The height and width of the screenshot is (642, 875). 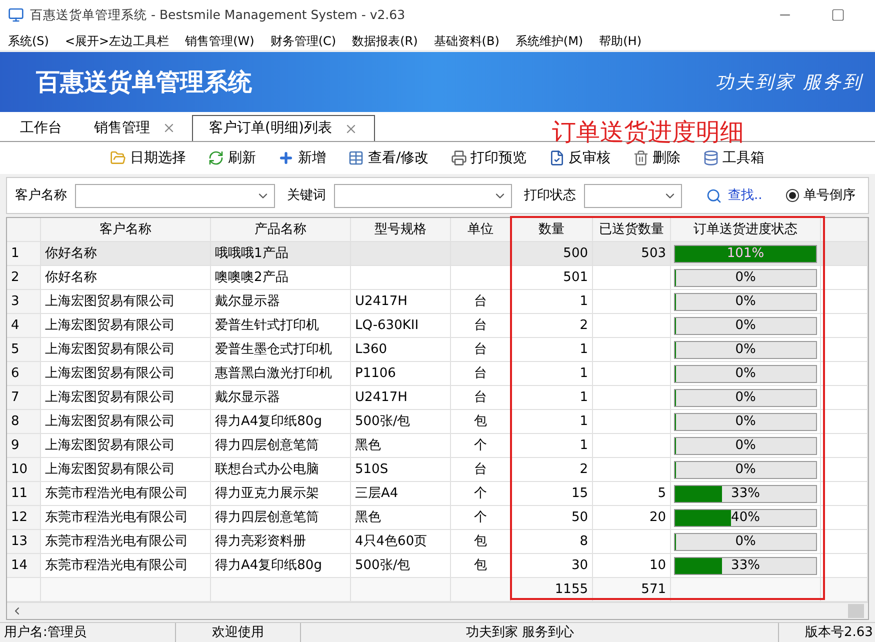 I want to click on table-cell: 500, so click(x=552, y=254).